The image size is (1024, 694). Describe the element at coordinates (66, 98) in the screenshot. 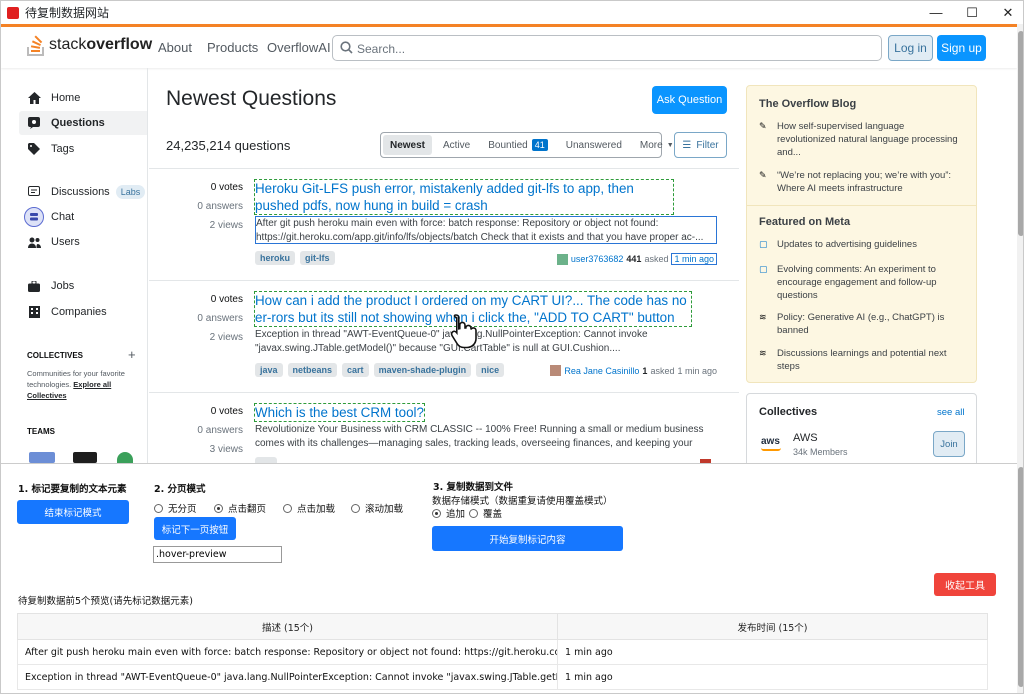

I see `sidebar-item-label: Home` at that location.